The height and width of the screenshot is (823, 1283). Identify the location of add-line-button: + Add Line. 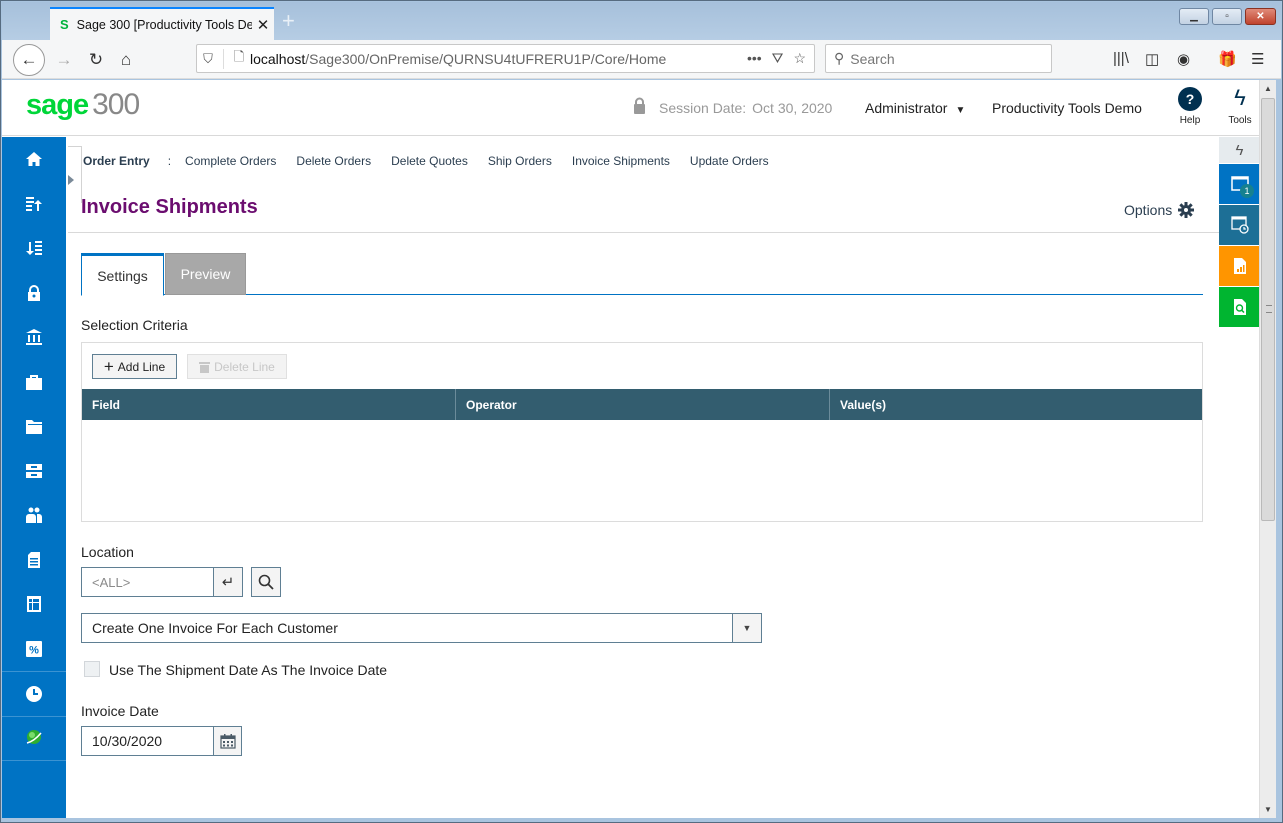
(134, 366).